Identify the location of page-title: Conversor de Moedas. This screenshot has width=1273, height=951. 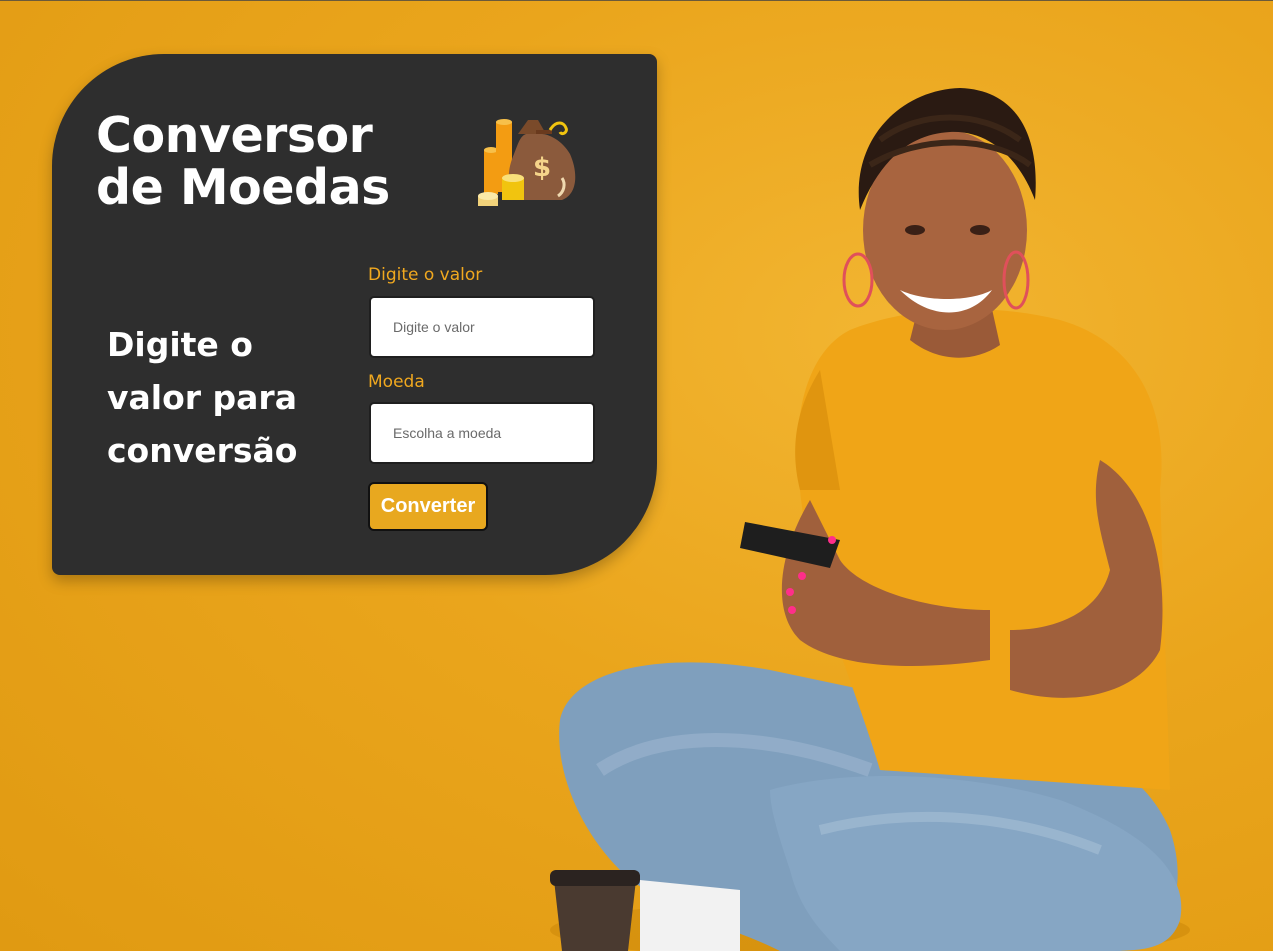
(261, 162).